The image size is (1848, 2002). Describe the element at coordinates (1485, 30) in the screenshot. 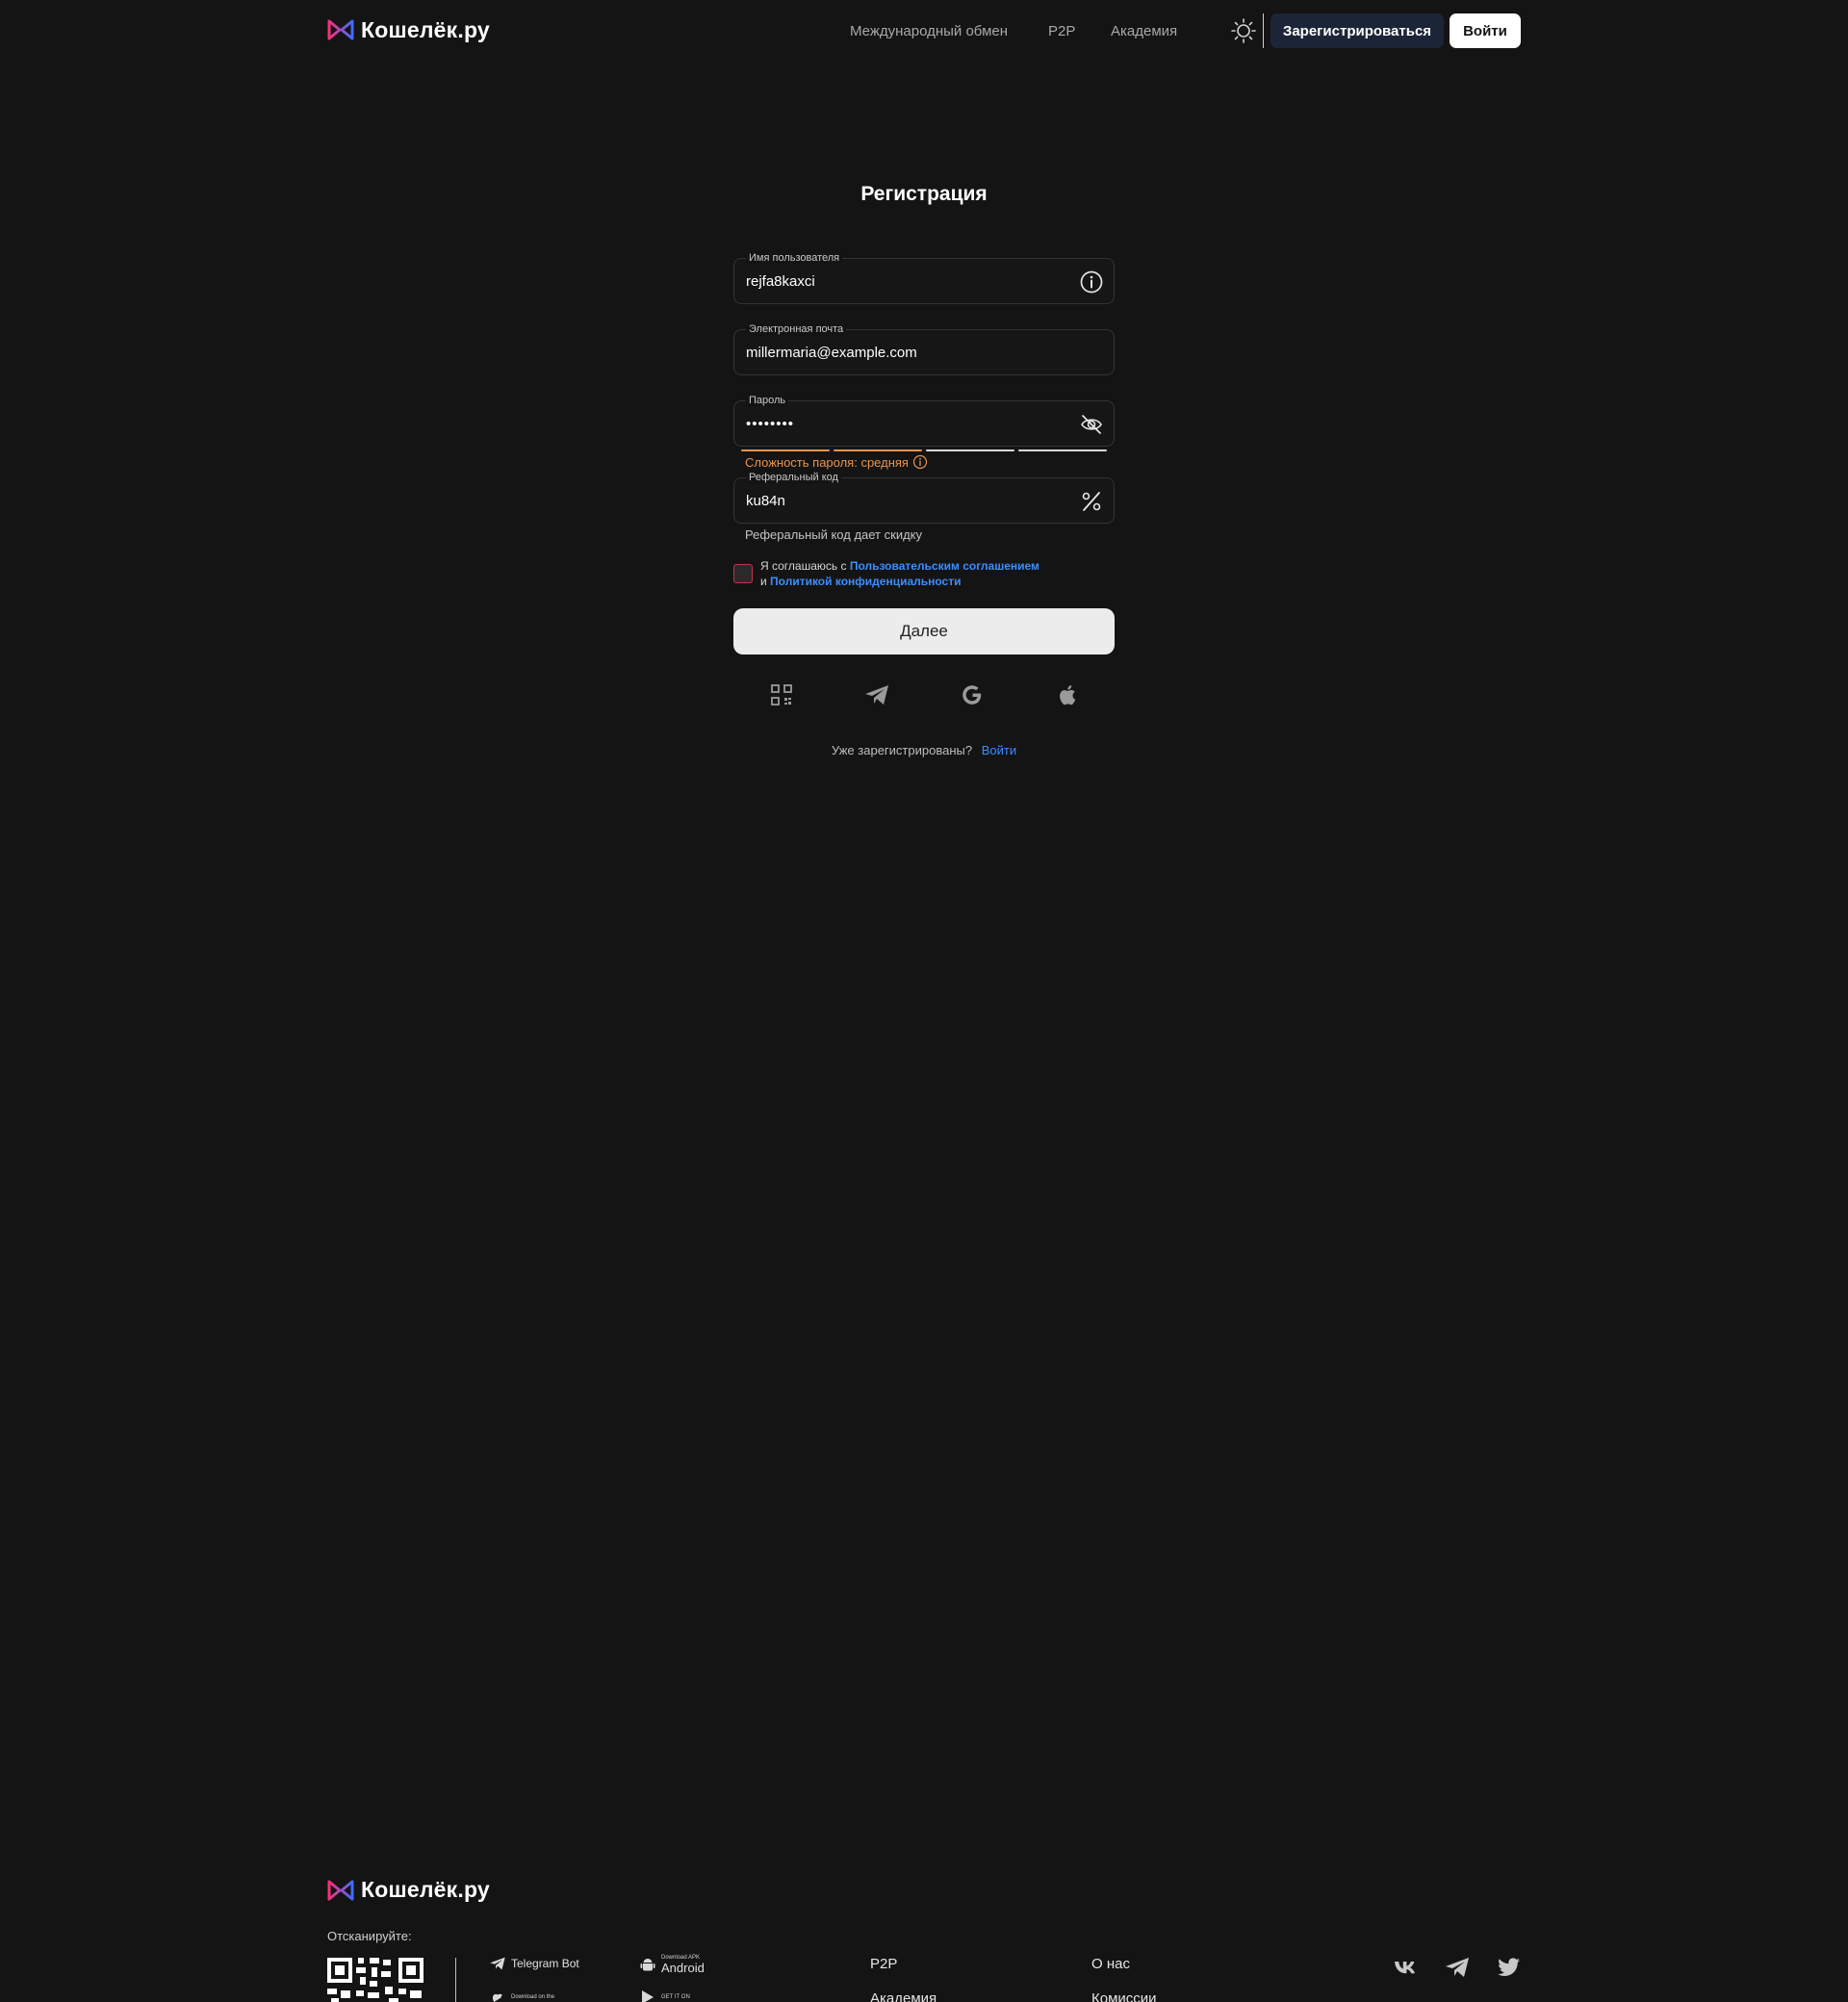

I see `login-button: Войти` at that location.